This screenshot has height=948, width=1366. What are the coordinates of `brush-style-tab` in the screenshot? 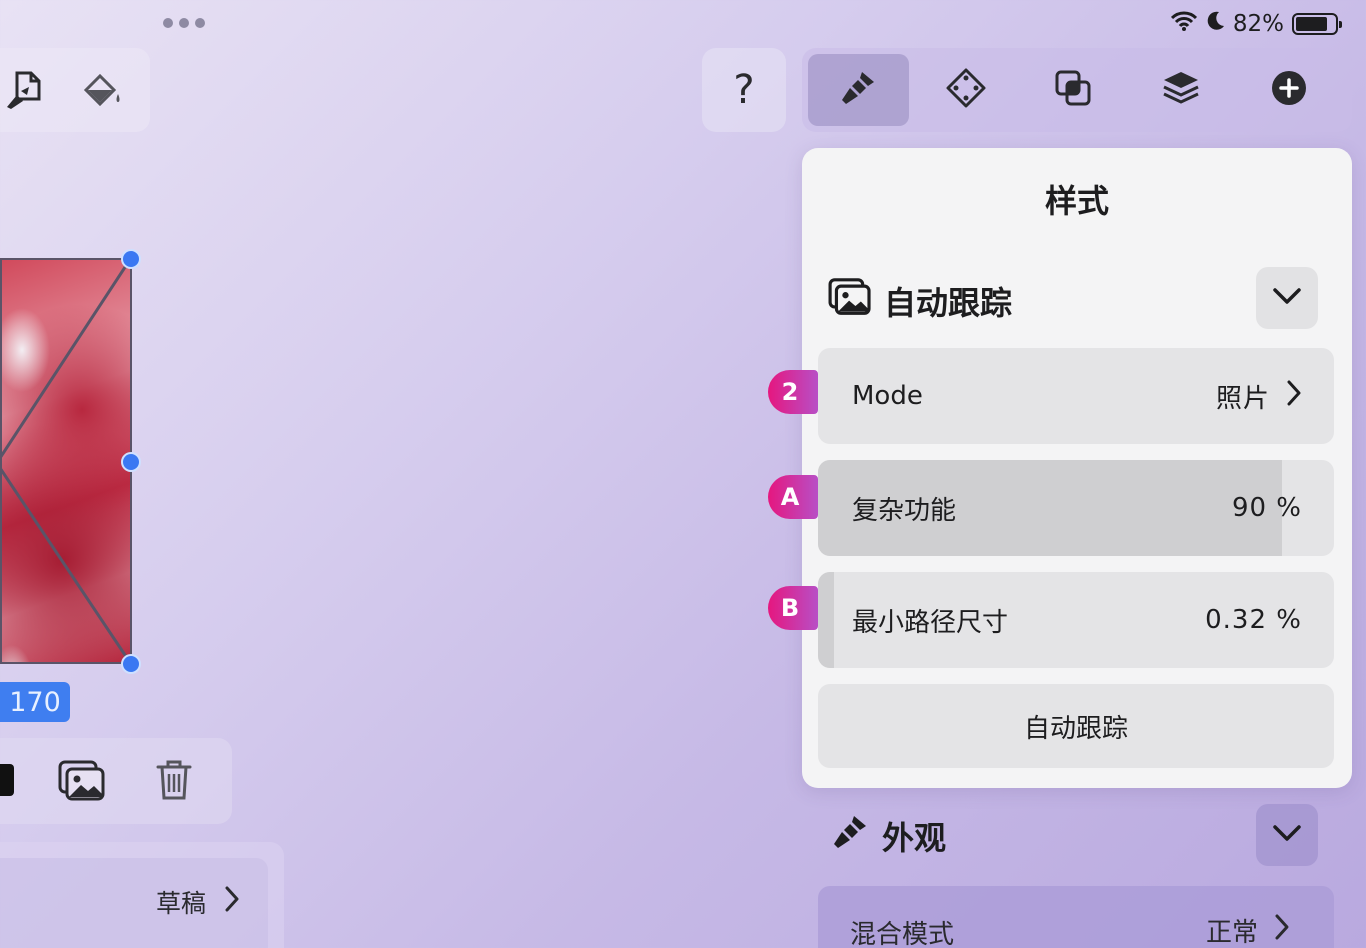 It's located at (858, 90).